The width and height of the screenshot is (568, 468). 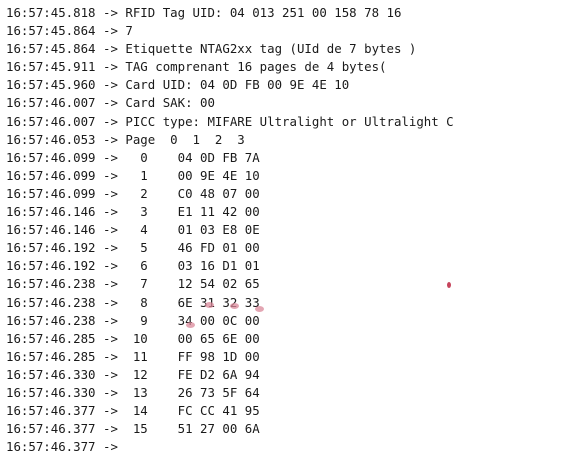 What do you see at coordinates (192, 429) in the screenshot?
I see `message-text: 15 51 27 00 6A` at bounding box center [192, 429].